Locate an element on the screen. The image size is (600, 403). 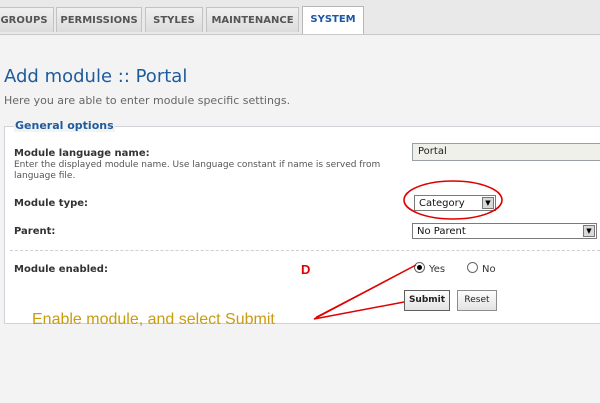
annotation-caption: Enable module, and select Submit is located at coordinates (153, 319).